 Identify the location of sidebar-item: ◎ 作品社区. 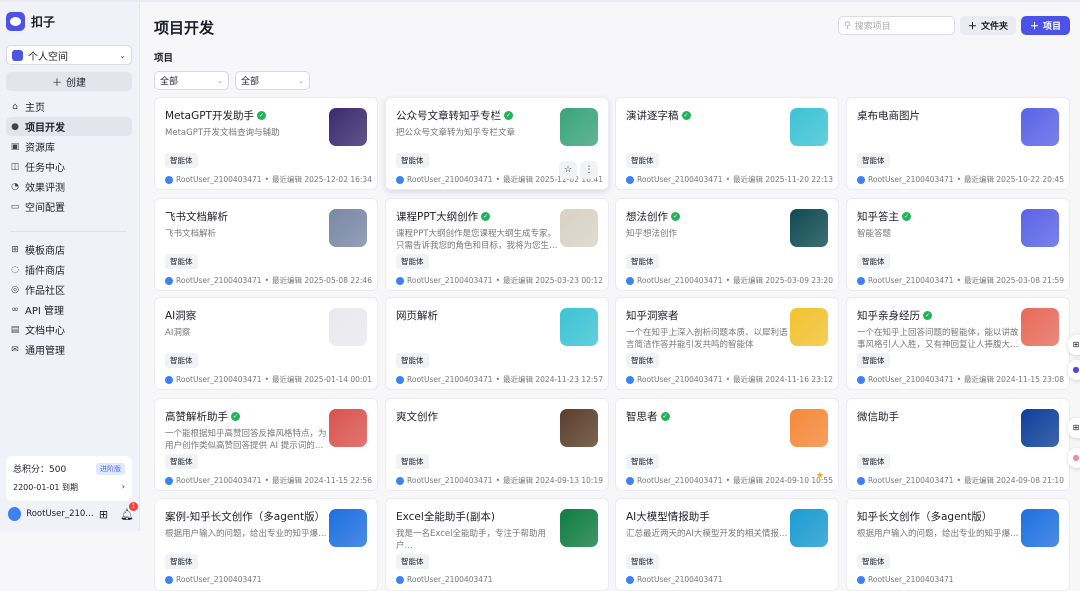
(69, 289).